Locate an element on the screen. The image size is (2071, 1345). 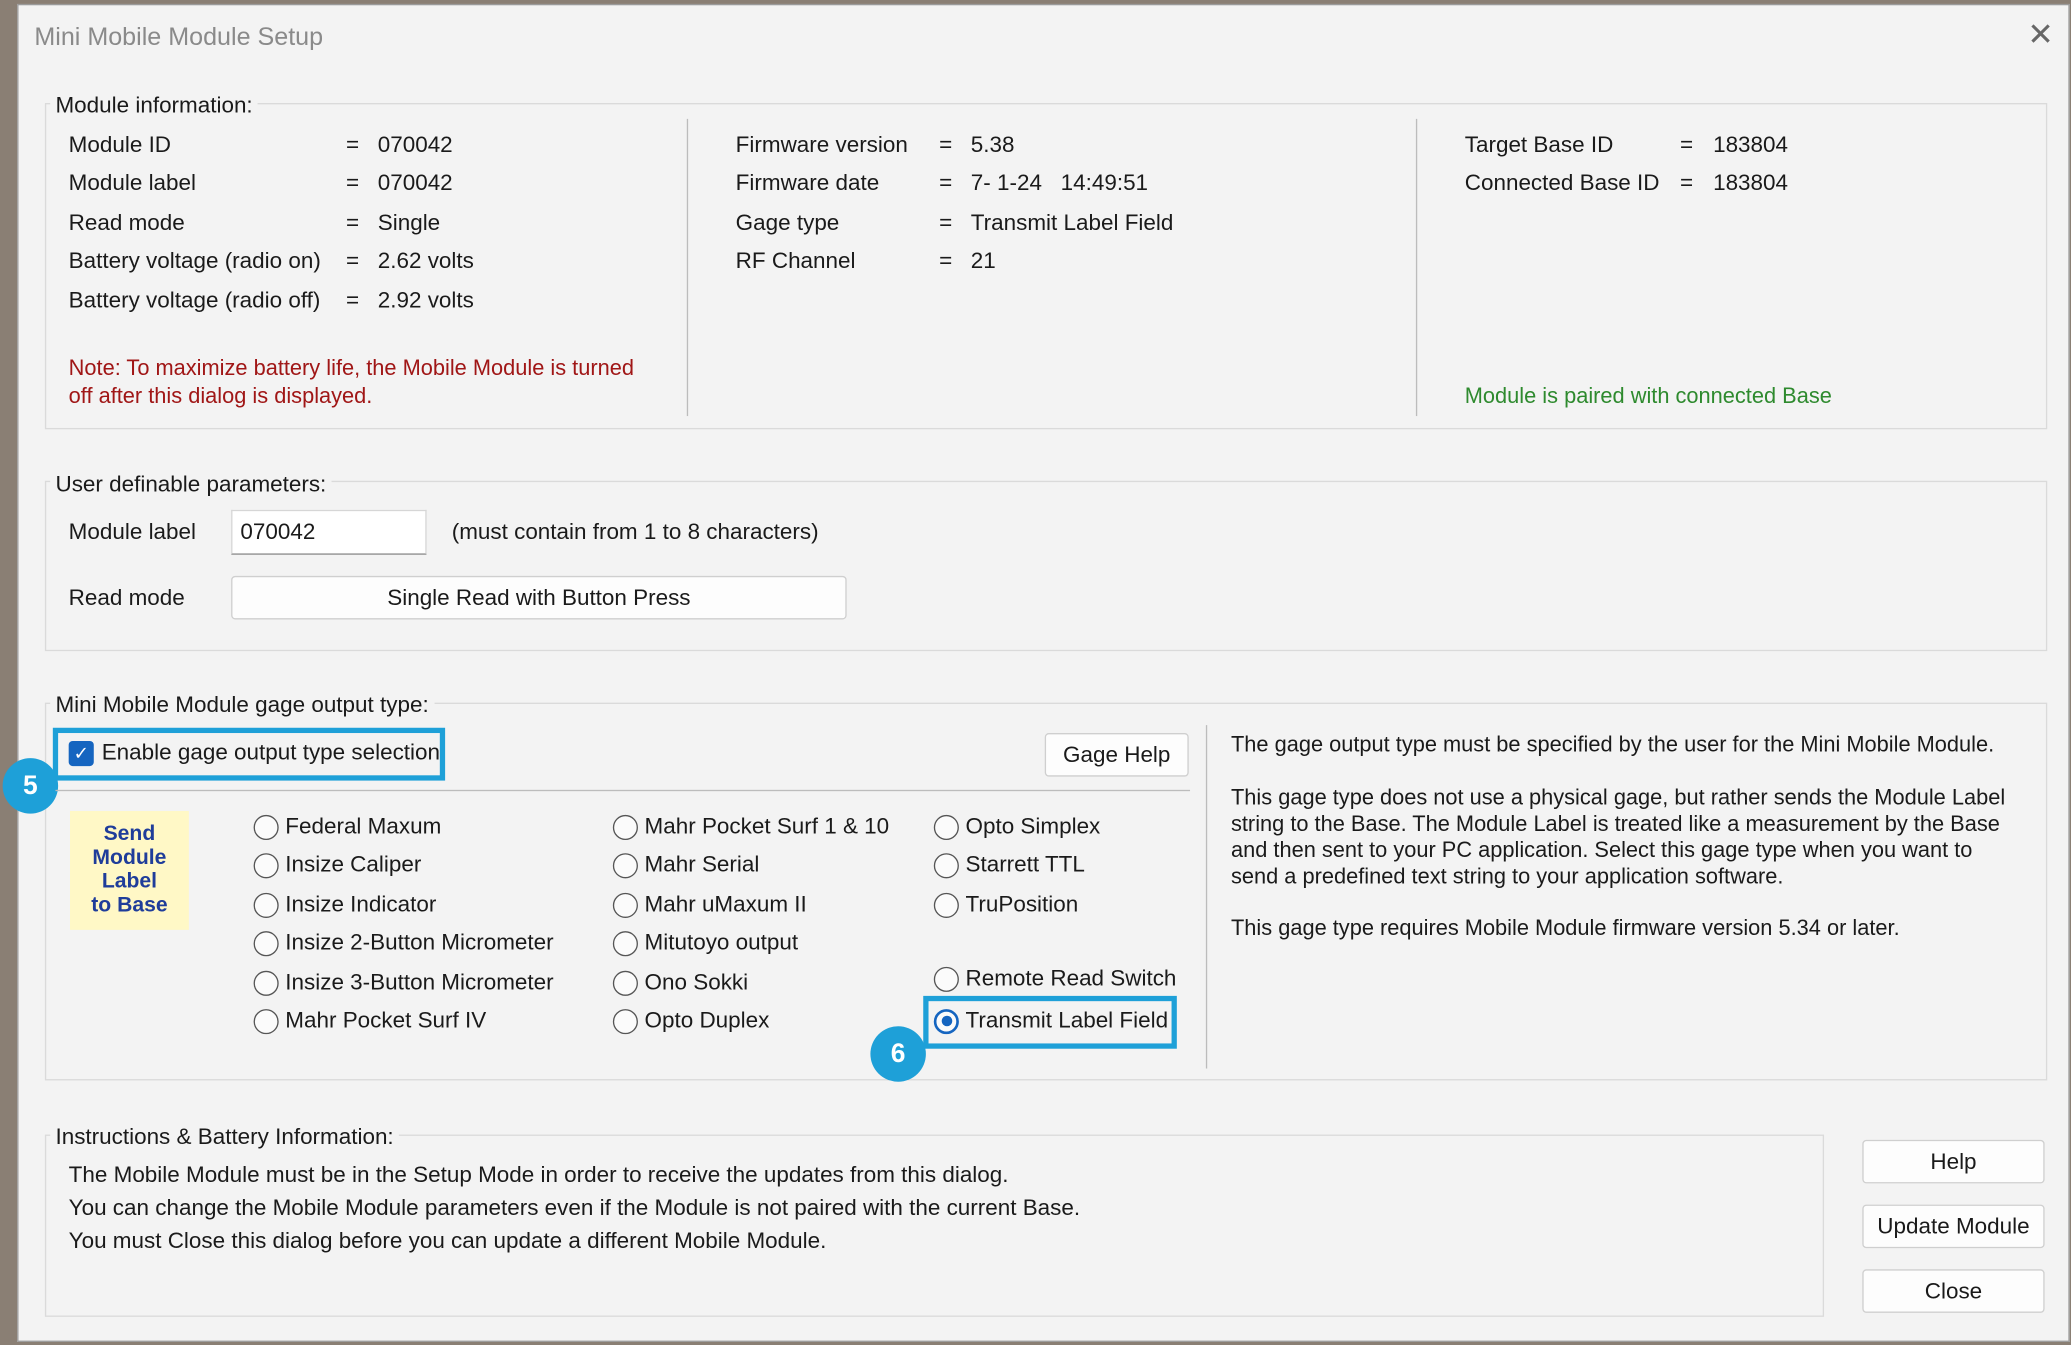
radio-label: Starrett TTL is located at coordinates (1025, 864).